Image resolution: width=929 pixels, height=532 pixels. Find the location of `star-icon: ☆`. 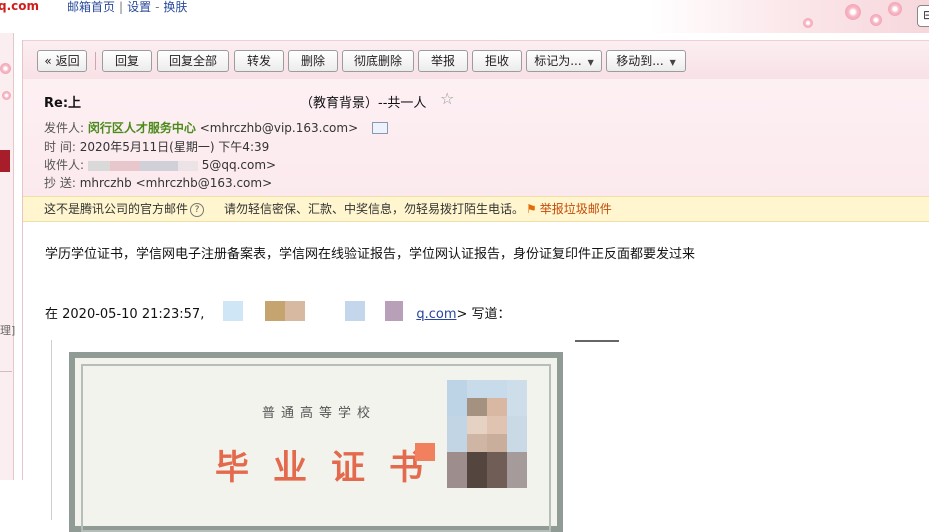

star-icon: ☆ is located at coordinates (447, 98).